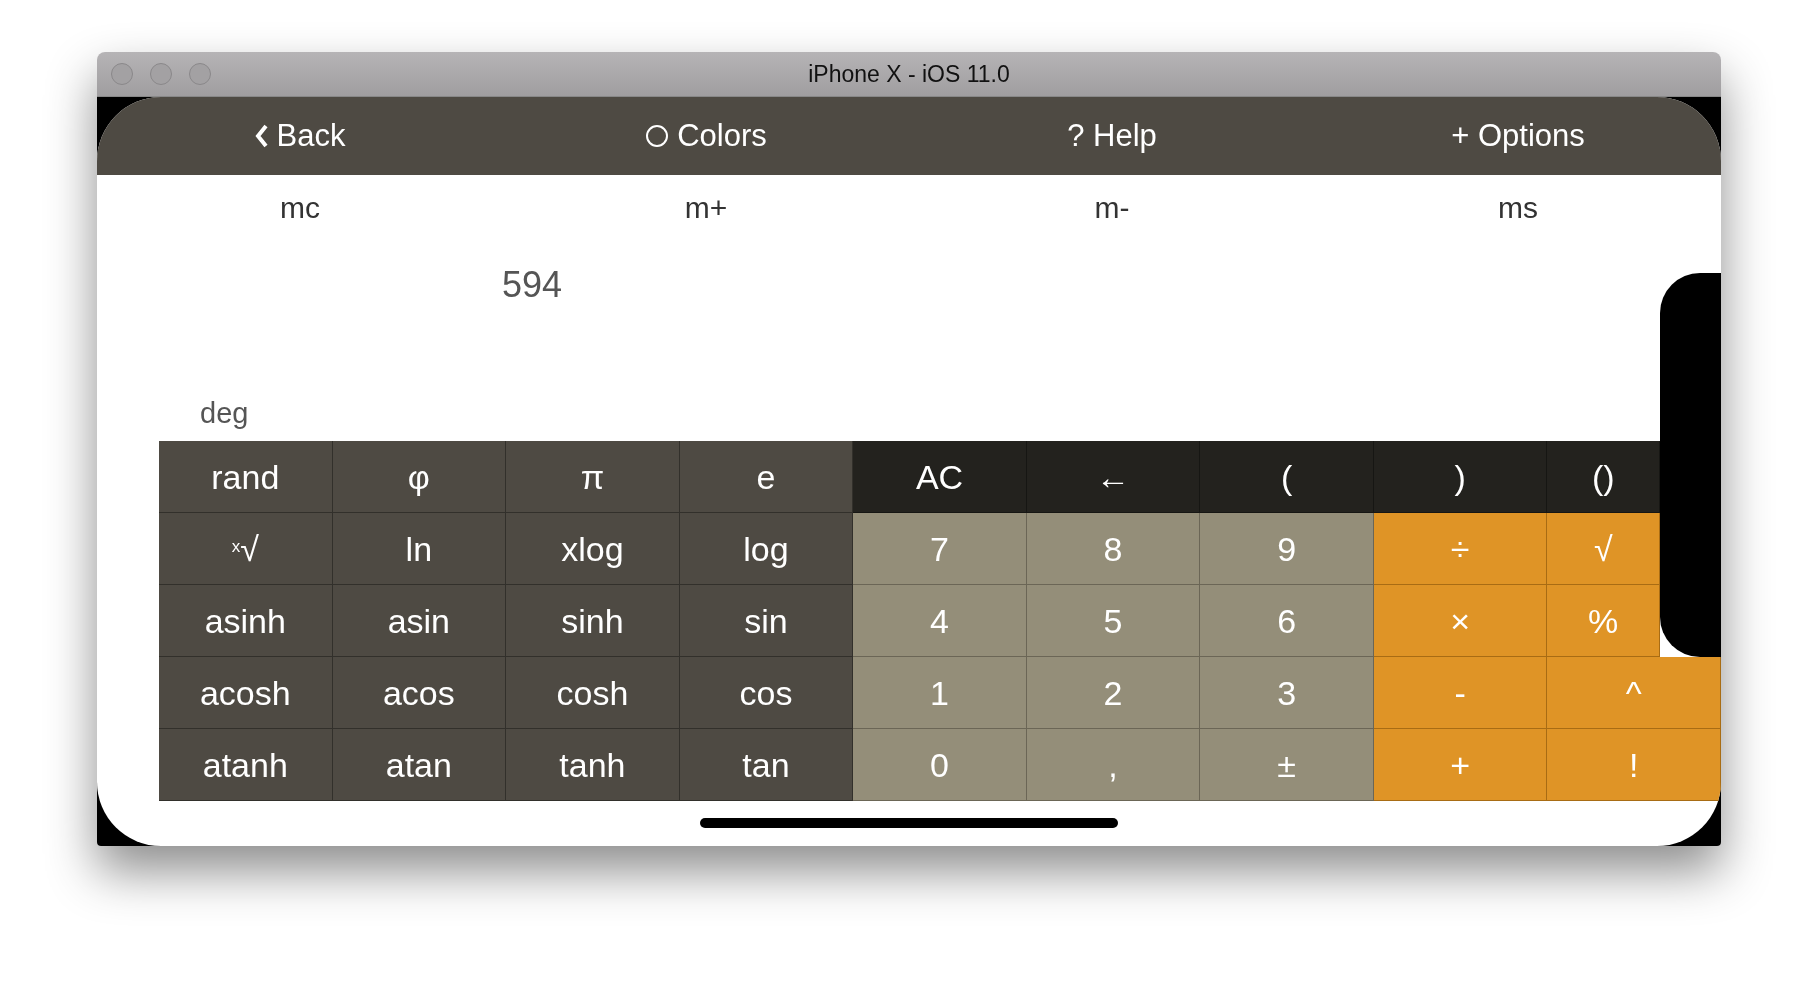  Describe the element at coordinates (1112, 207) in the screenshot. I see `memory-button: m-` at that location.